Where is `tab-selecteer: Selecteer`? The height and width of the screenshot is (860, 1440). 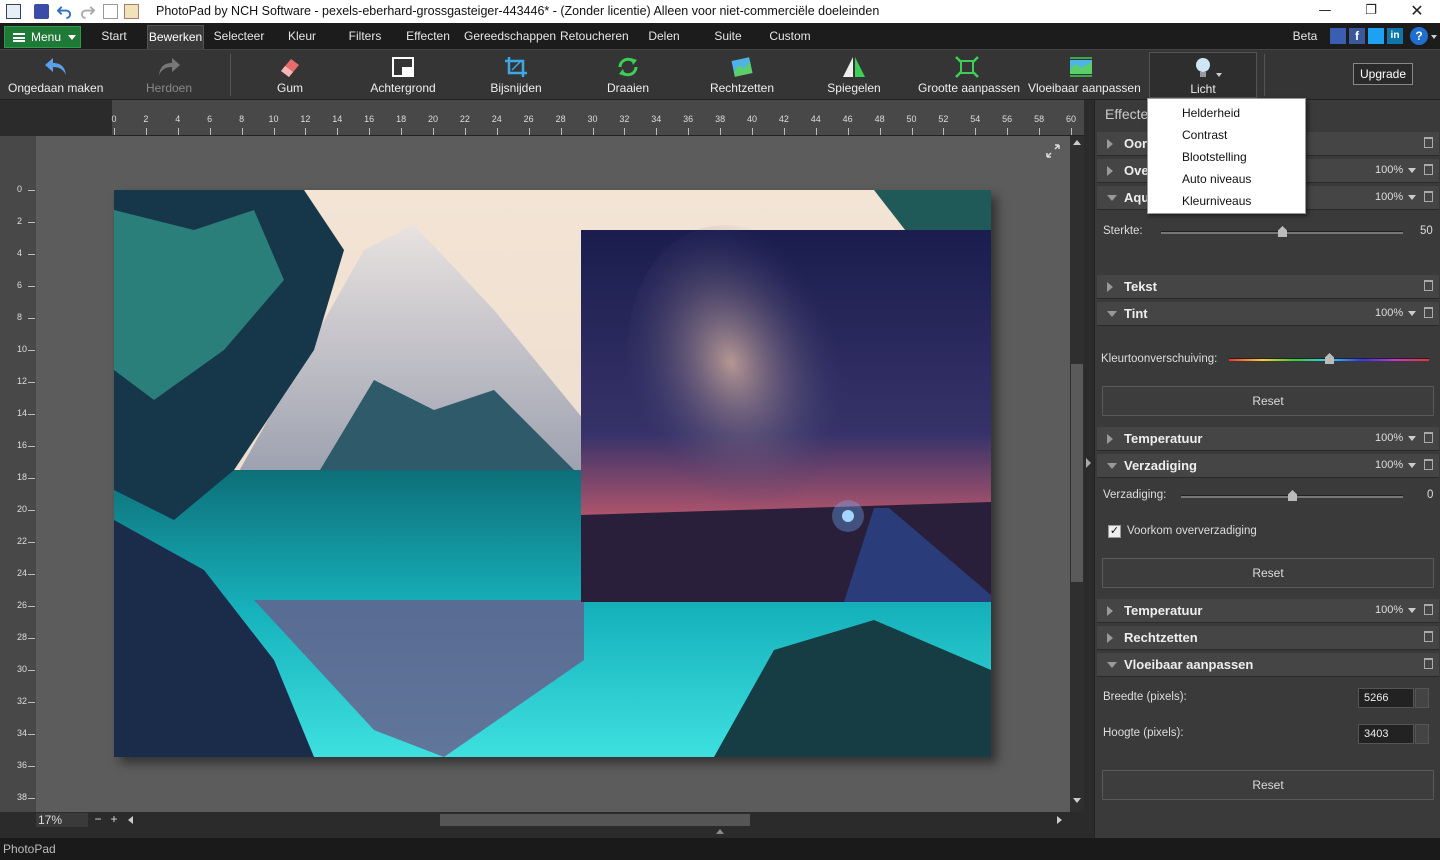
tab-selecteer: Selecteer is located at coordinates (239, 37).